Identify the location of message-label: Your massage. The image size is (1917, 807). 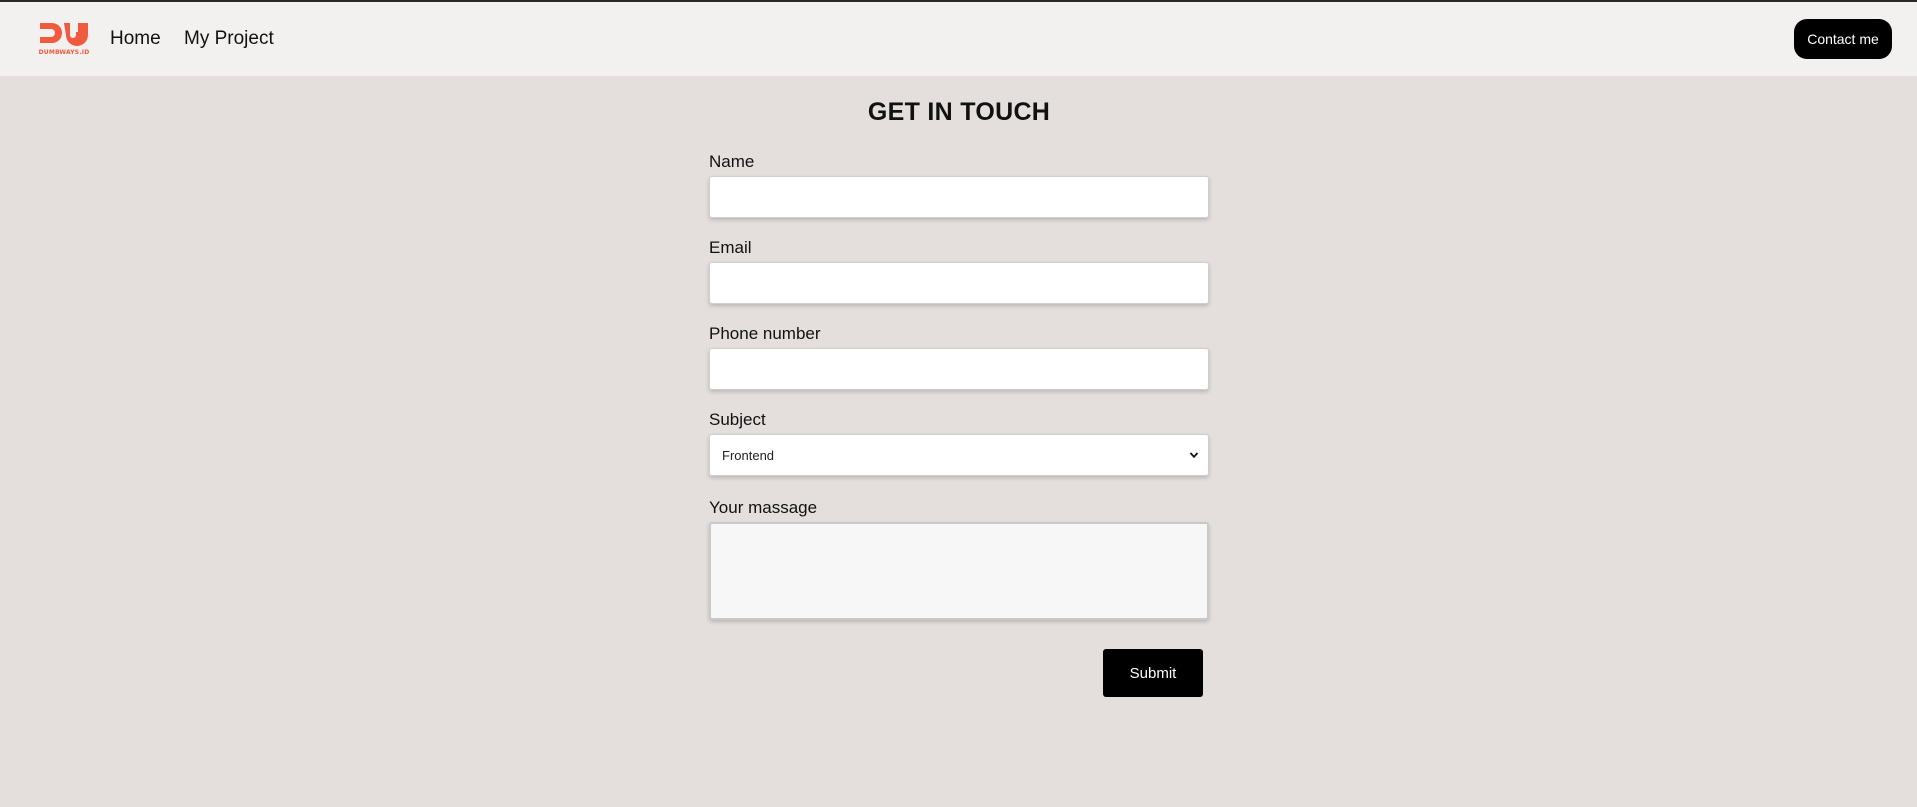
(763, 507).